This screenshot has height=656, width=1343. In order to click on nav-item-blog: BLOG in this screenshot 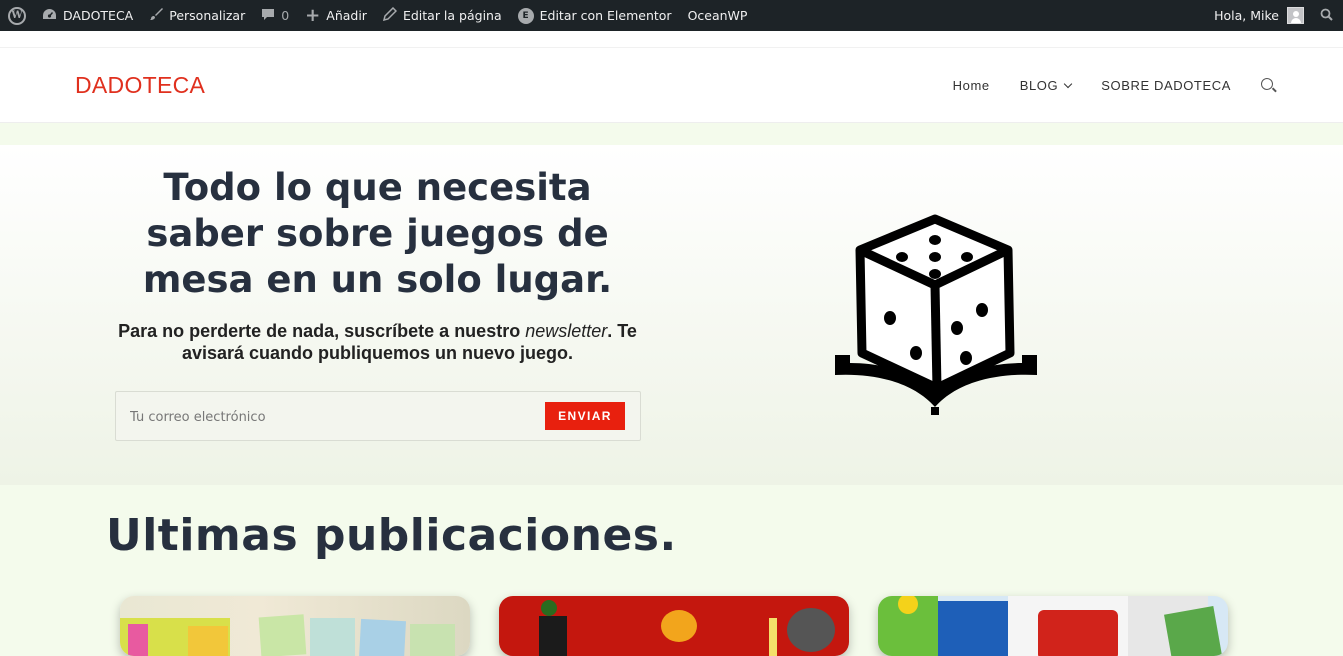, I will do `click(1046, 85)`.